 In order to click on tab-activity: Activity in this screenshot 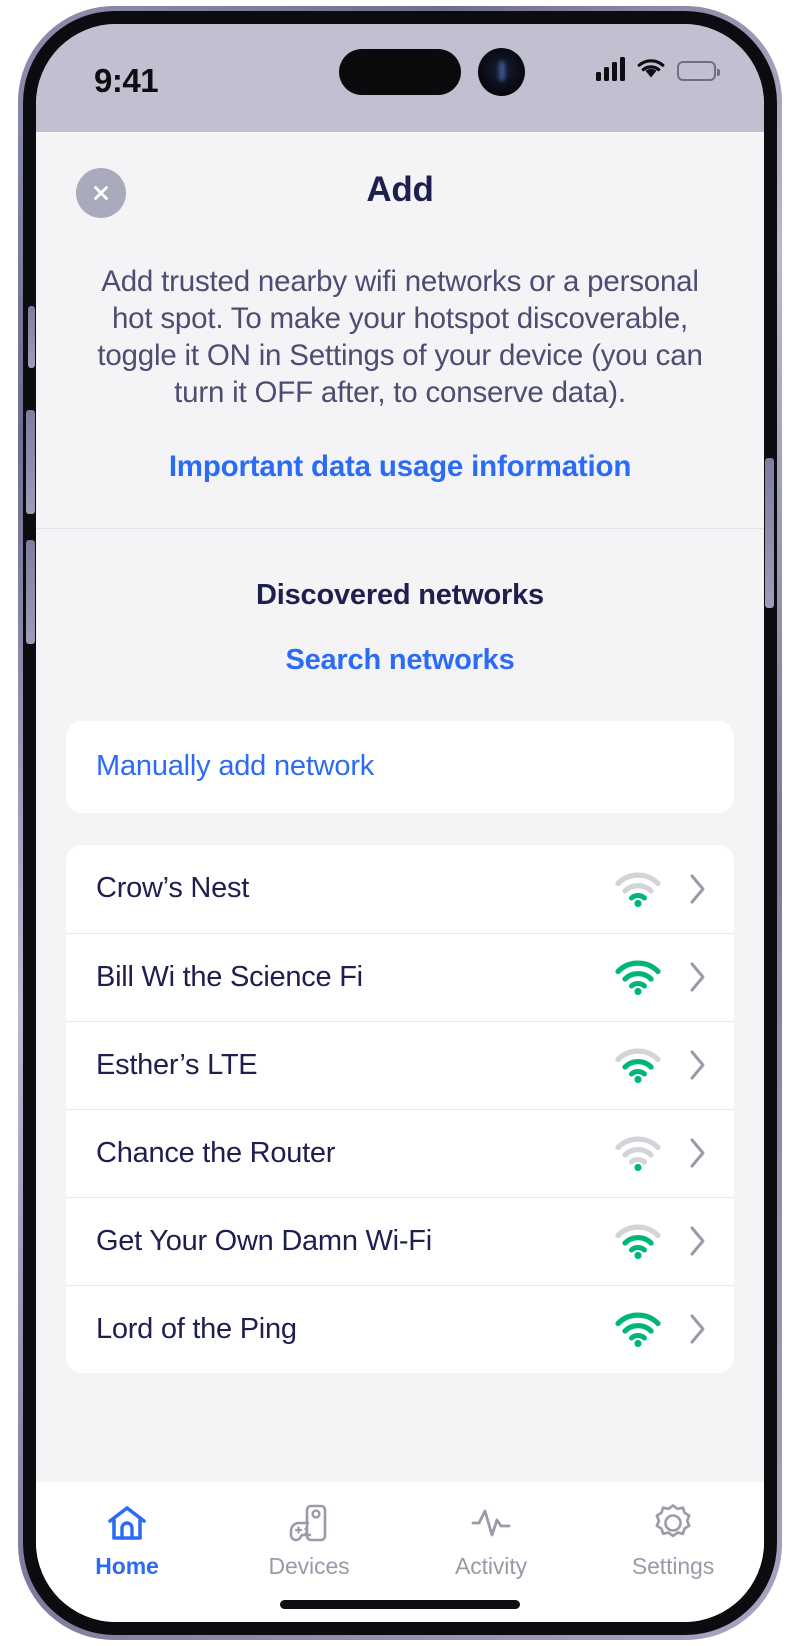, I will do `click(491, 1540)`.